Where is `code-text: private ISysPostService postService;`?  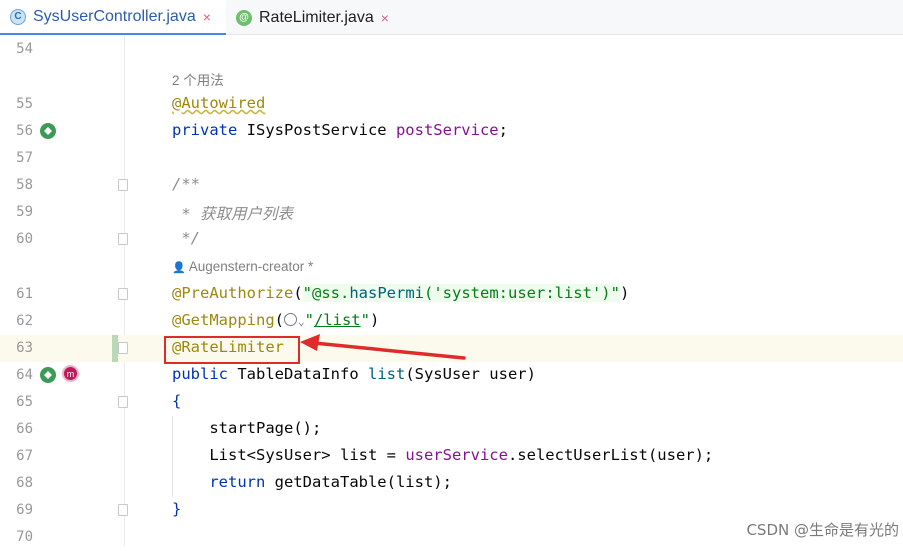 code-text: private ISysPostService postService; is located at coordinates (340, 130).